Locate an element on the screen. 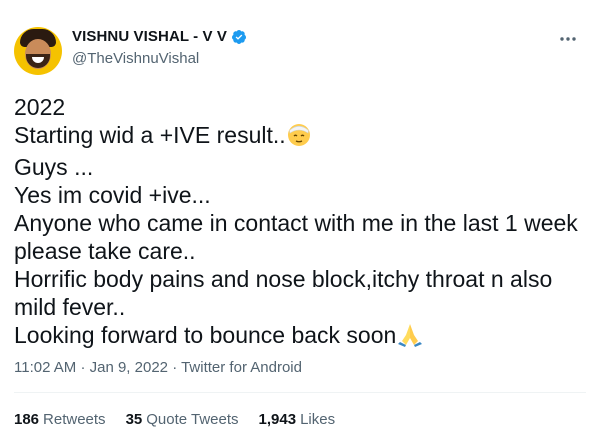 The width and height of the screenshot is (600, 441). retweets-stat: 186 Retweets is located at coordinates (60, 419).